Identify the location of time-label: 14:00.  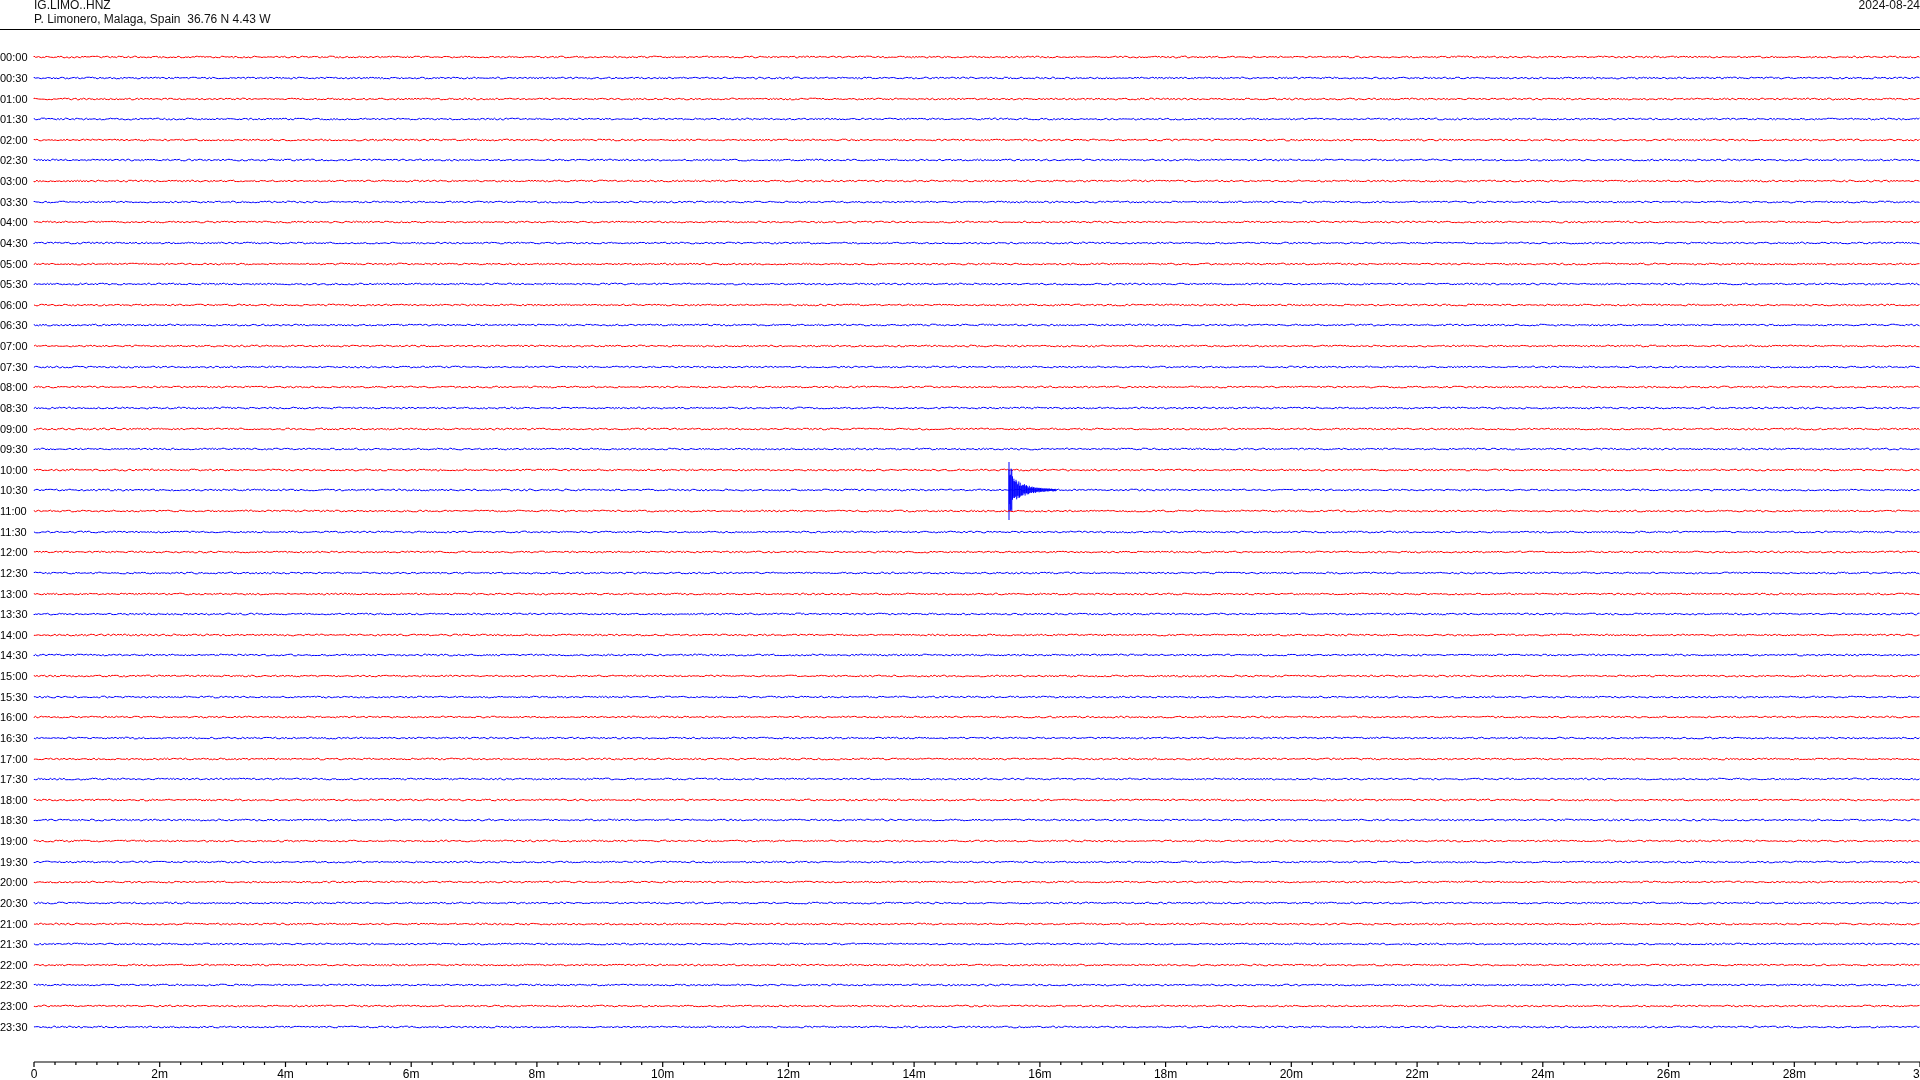
(14, 634).